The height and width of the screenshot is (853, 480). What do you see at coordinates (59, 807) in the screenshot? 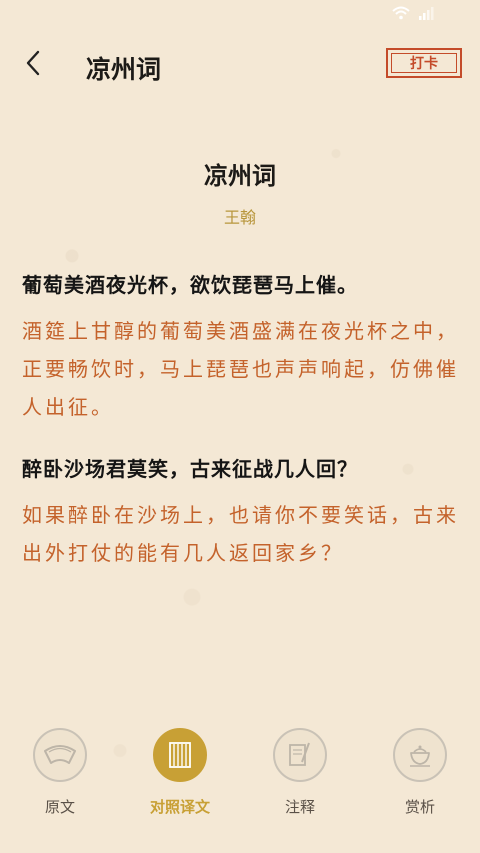
I see `nav-label: 原文` at bounding box center [59, 807].